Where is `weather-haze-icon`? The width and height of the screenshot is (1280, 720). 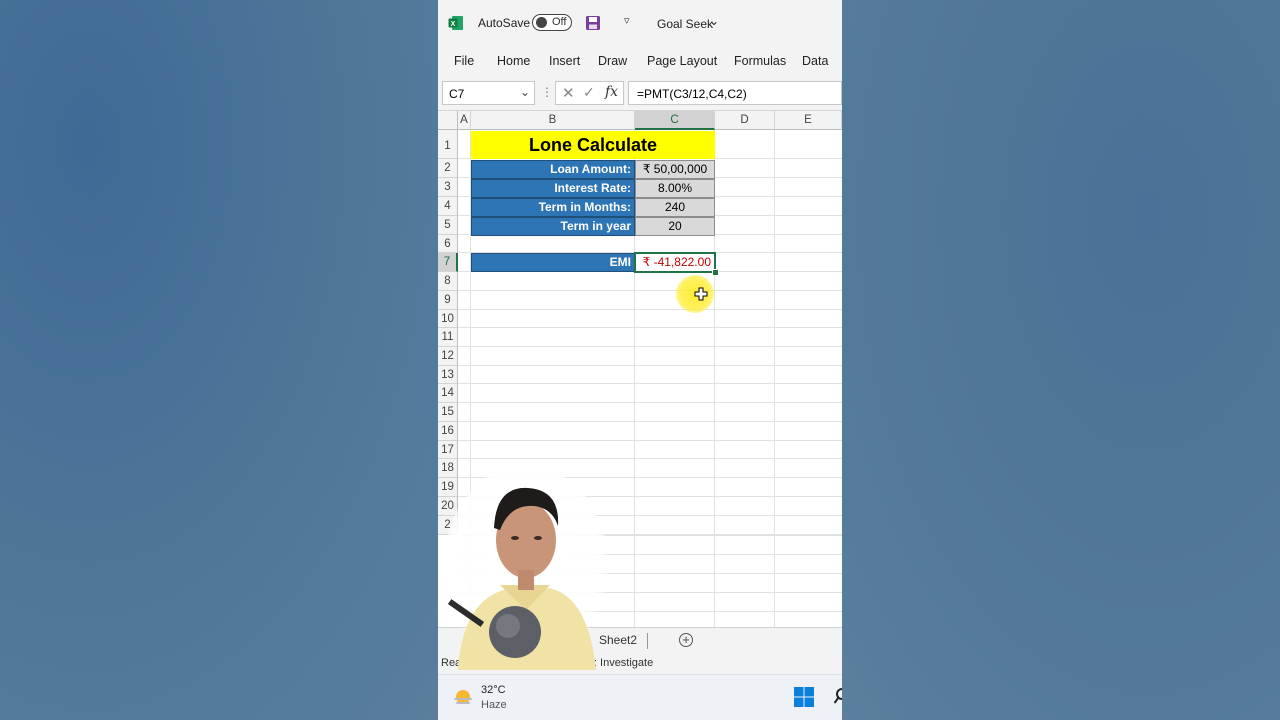
weather-haze-icon is located at coordinates (463, 697).